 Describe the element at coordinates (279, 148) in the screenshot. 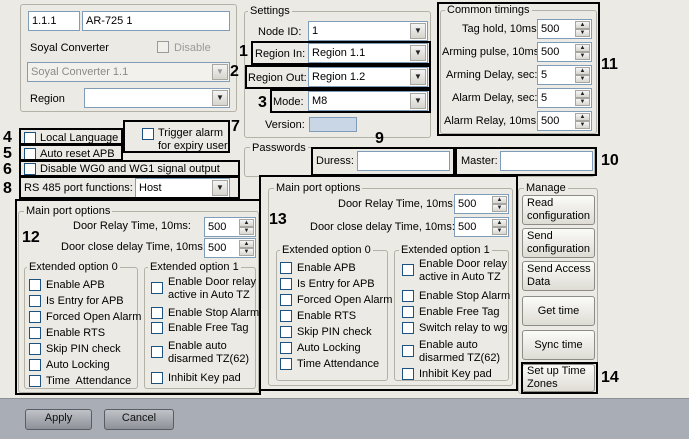

I see `passwords-title: Passwords` at that location.